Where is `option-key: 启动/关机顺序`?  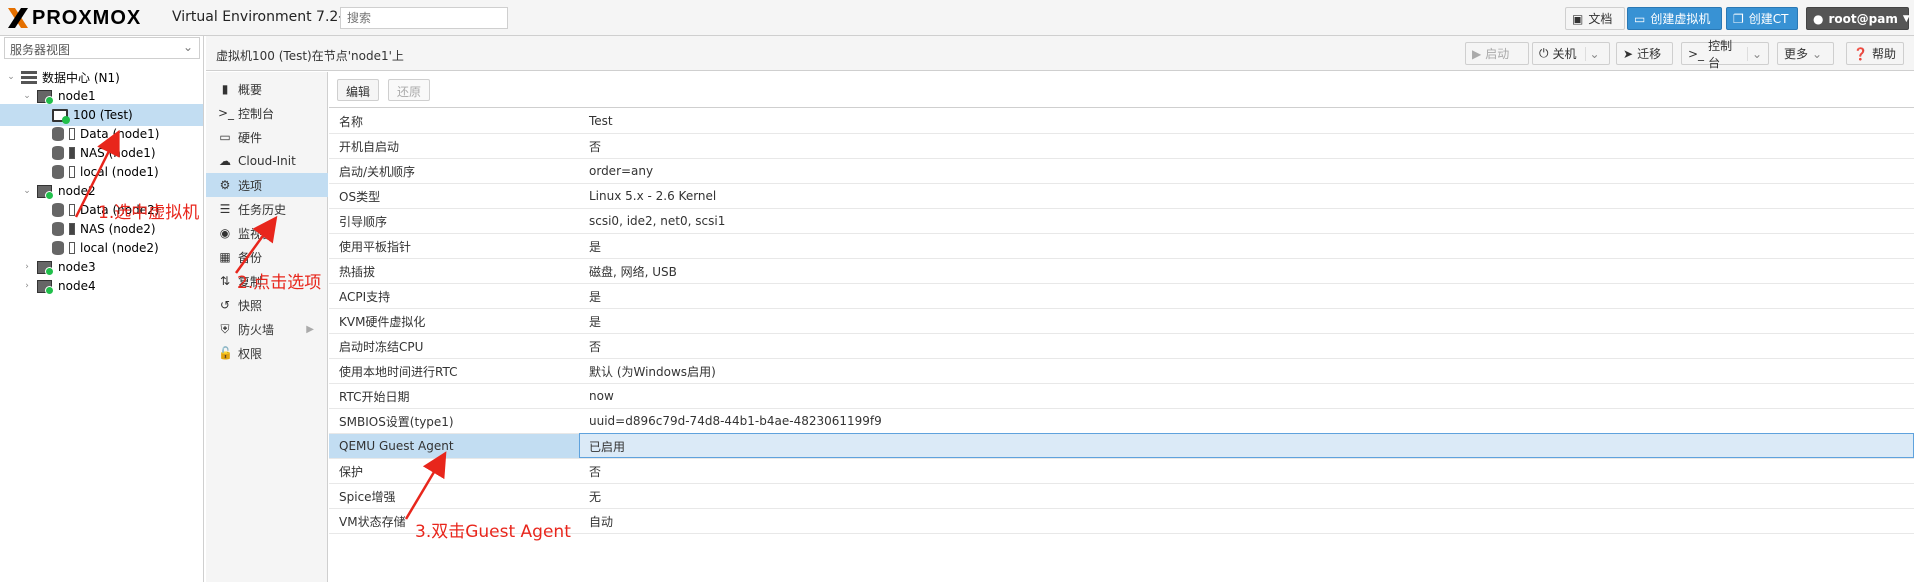
option-key: 启动/关机顺序 is located at coordinates (377, 171).